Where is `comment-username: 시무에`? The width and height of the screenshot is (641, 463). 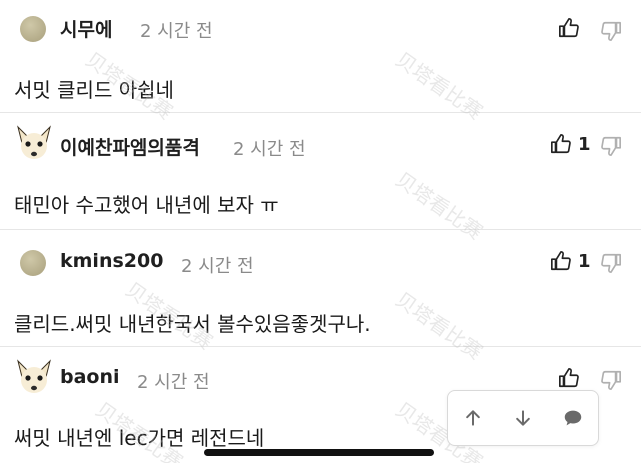
comment-username: 시무에 is located at coordinates (86, 28).